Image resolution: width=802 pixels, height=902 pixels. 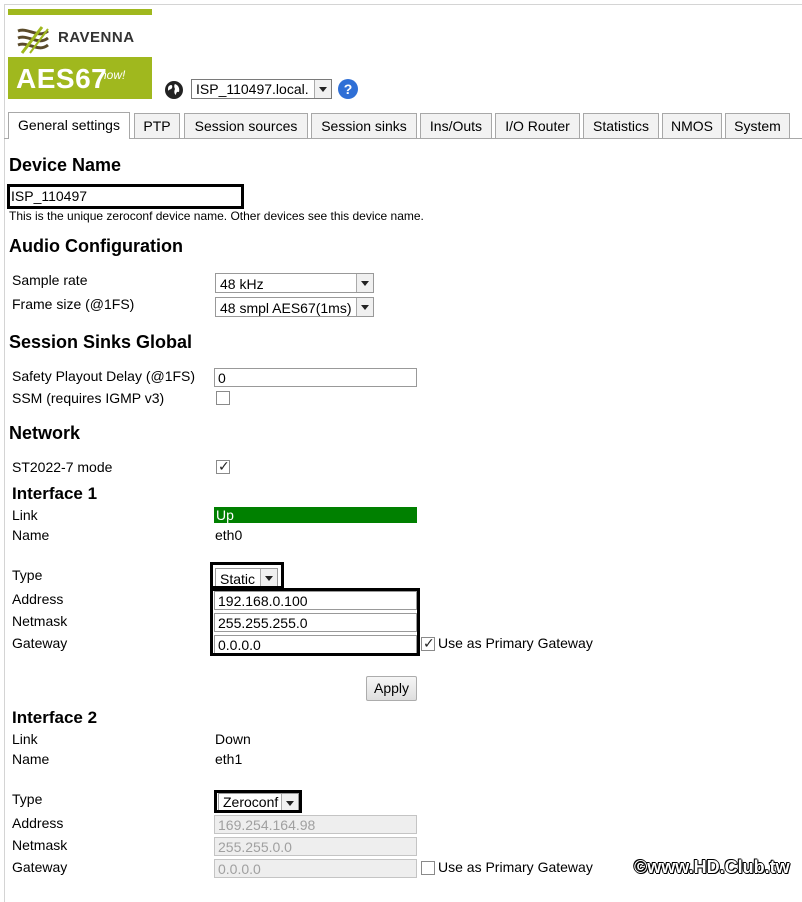 I want to click on ravenna-aes67-logo: RAVENNA AES67 now!, so click(x=80, y=54).